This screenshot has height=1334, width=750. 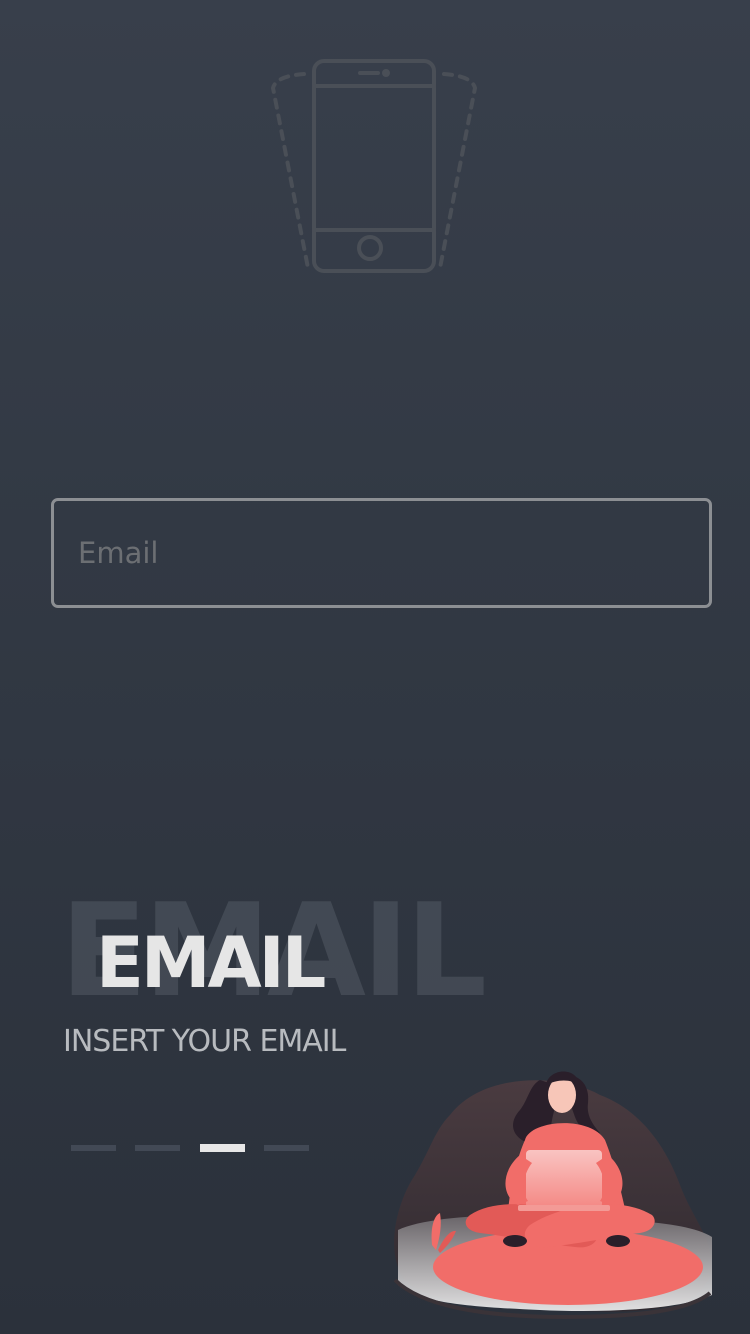 What do you see at coordinates (211, 963) in the screenshot?
I see `page-title: EMAIL` at bounding box center [211, 963].